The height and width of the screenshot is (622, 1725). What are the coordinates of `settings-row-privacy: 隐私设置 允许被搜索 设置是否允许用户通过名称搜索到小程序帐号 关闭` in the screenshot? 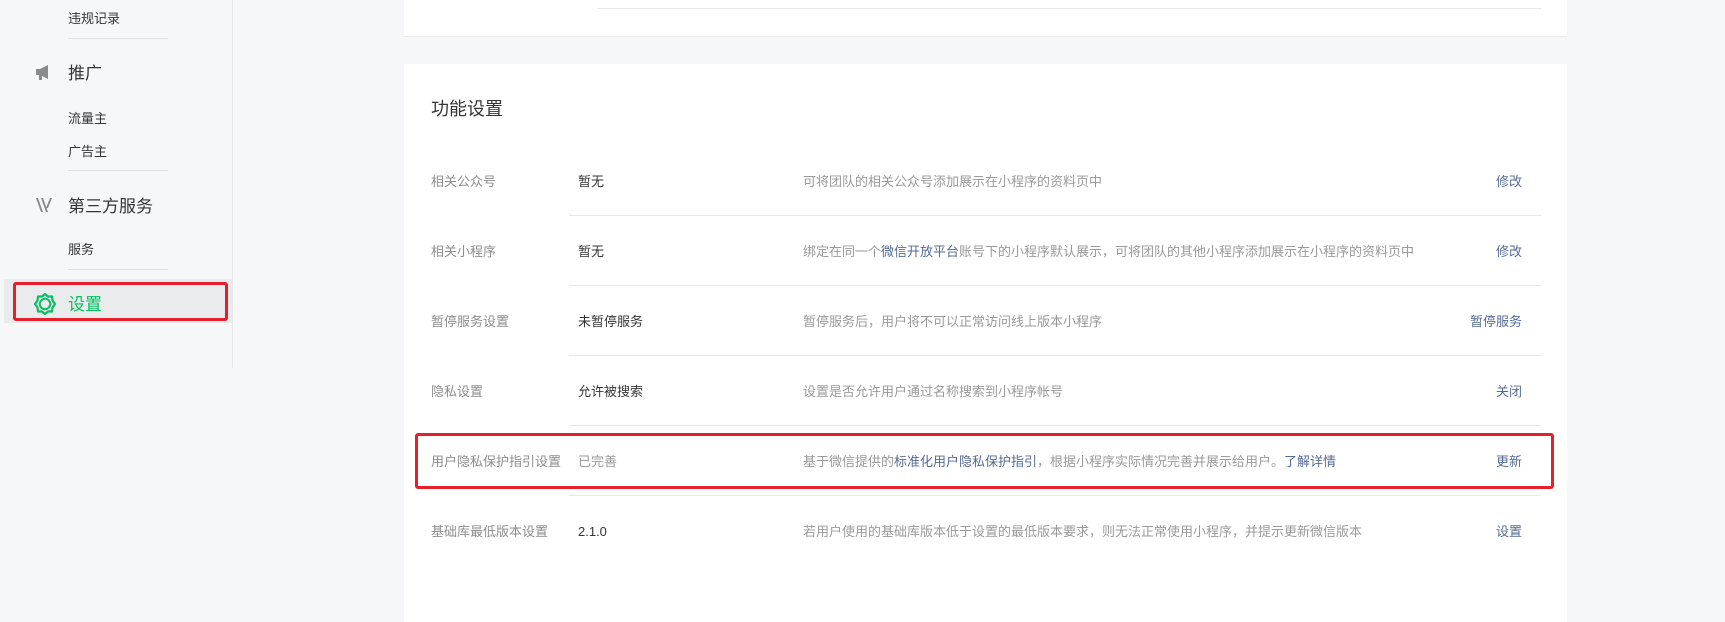 It's located at (985, 391).